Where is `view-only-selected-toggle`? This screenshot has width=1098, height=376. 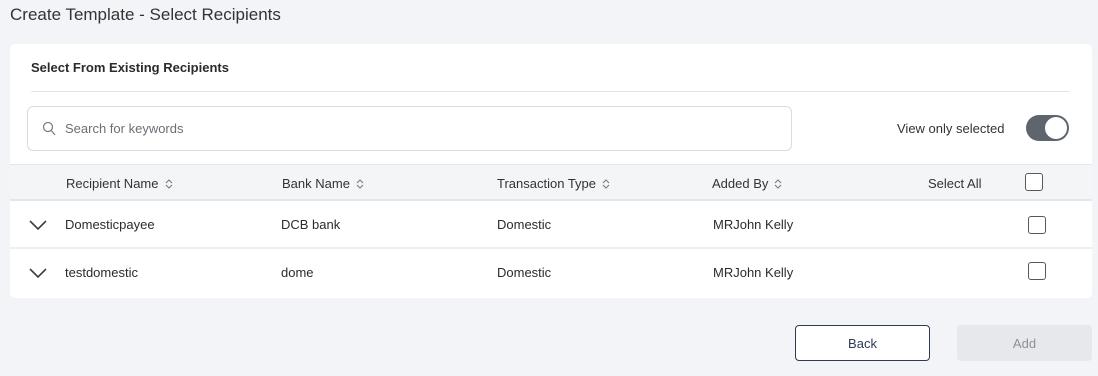
view-only-selected-toggle is located at coordinates (1047, 128).